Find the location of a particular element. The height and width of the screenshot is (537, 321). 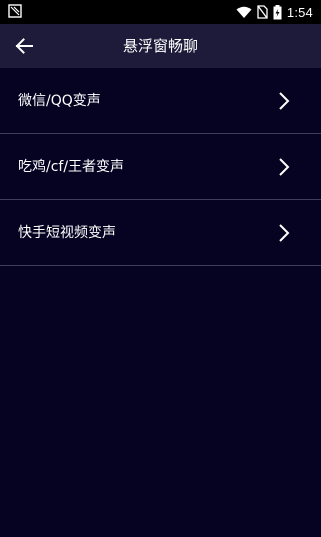

notification-icon is located at coordinates (15, 11).